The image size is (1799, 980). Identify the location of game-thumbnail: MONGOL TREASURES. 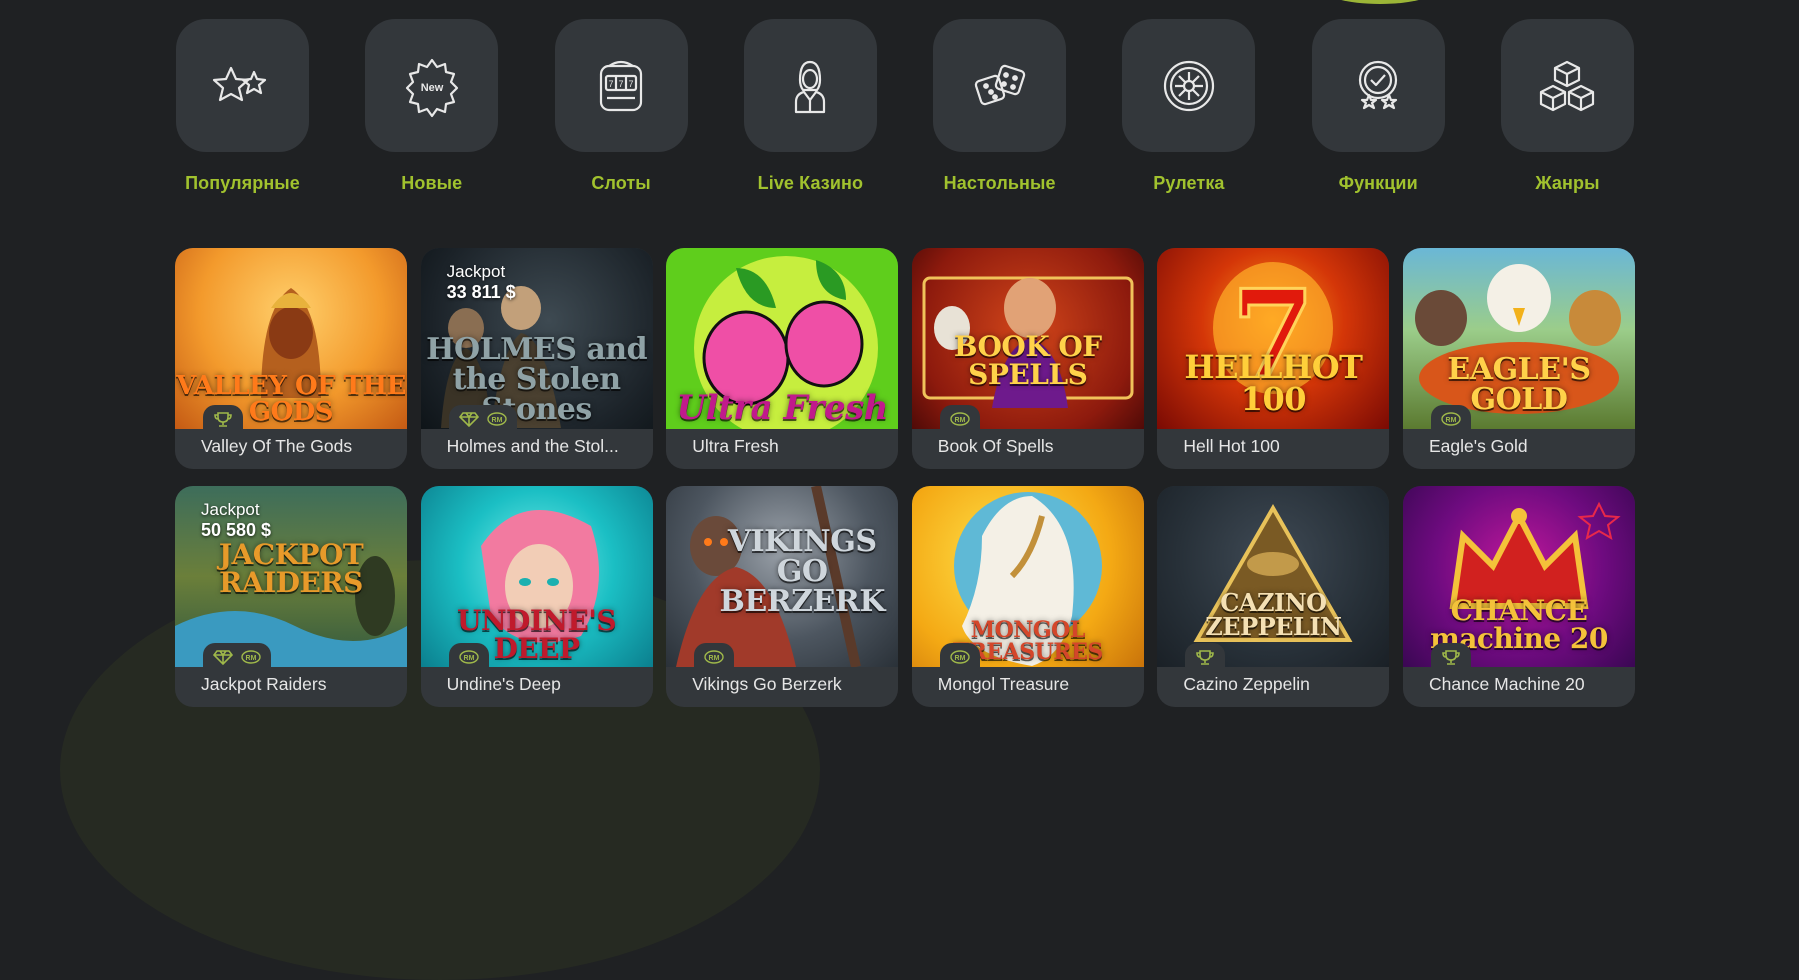
(1027, 576).